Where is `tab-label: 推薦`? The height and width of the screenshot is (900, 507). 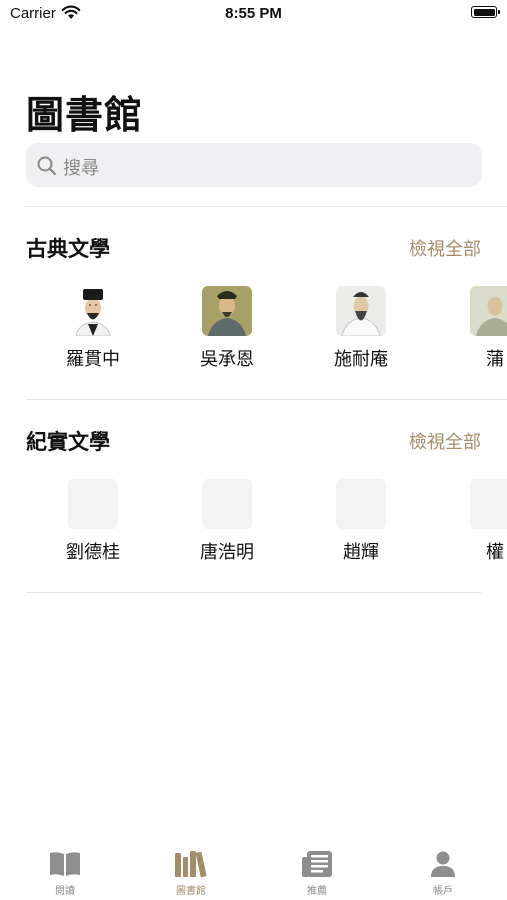
tab-label: 推薦 is located at coordinates (317, 891).